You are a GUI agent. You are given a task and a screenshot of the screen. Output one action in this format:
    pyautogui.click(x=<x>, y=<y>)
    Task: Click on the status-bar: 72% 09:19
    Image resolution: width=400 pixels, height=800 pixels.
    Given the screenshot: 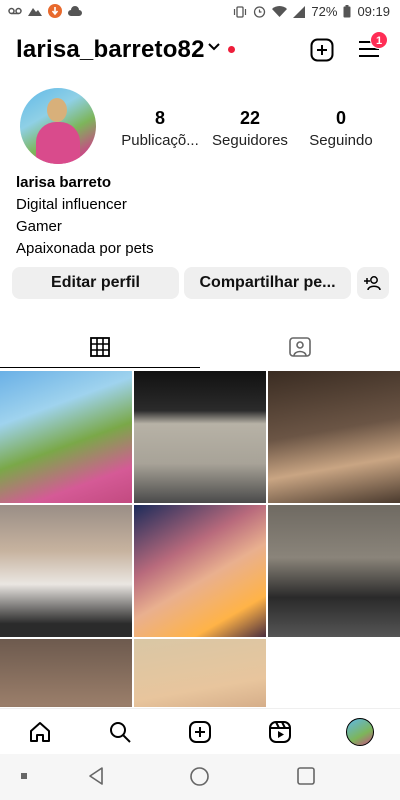 What is the action you would take?
    pyautogui.click(x=200, y=12)
    